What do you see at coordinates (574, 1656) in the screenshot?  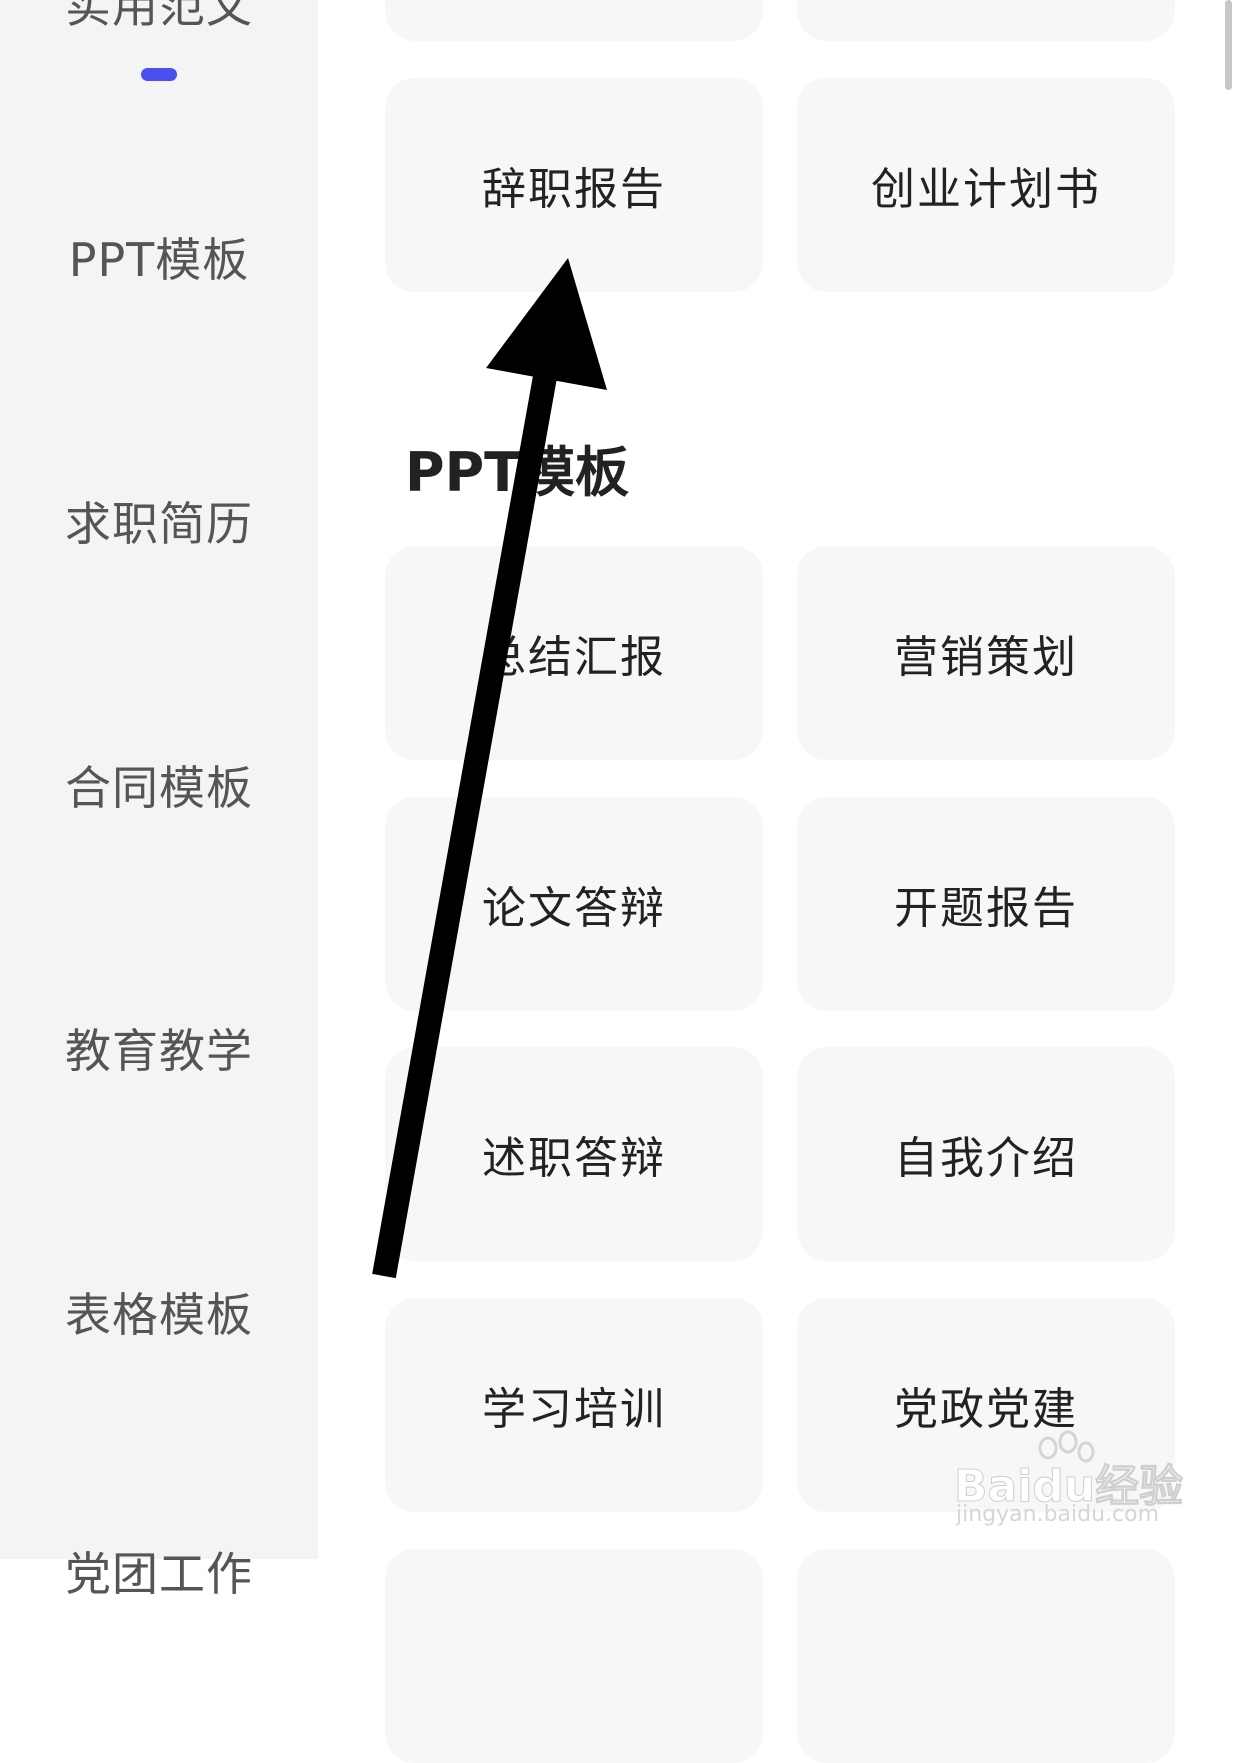 I see `card-partial-bottom-left` at bounding box center [574, 1656].